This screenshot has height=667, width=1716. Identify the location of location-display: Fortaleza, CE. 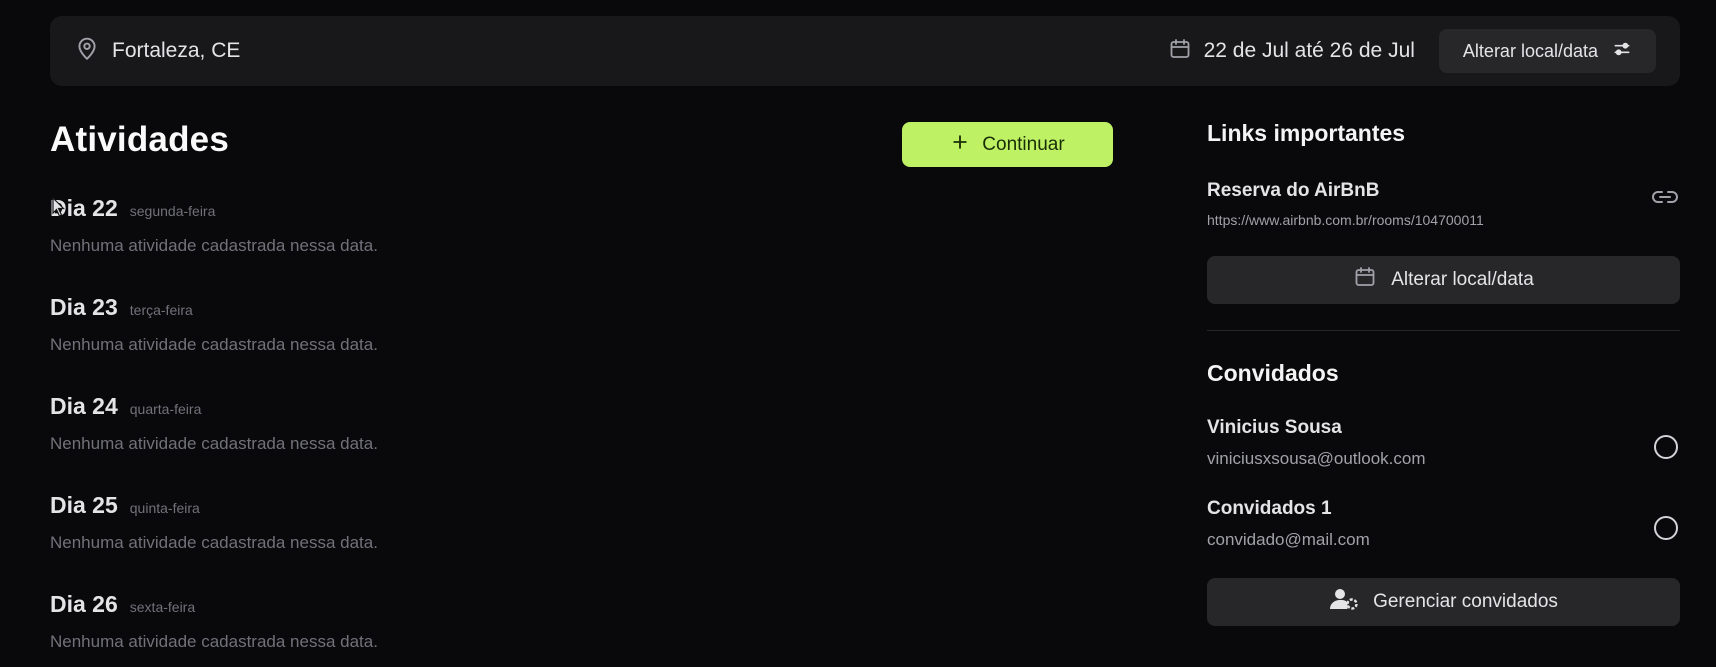
(157, 51).